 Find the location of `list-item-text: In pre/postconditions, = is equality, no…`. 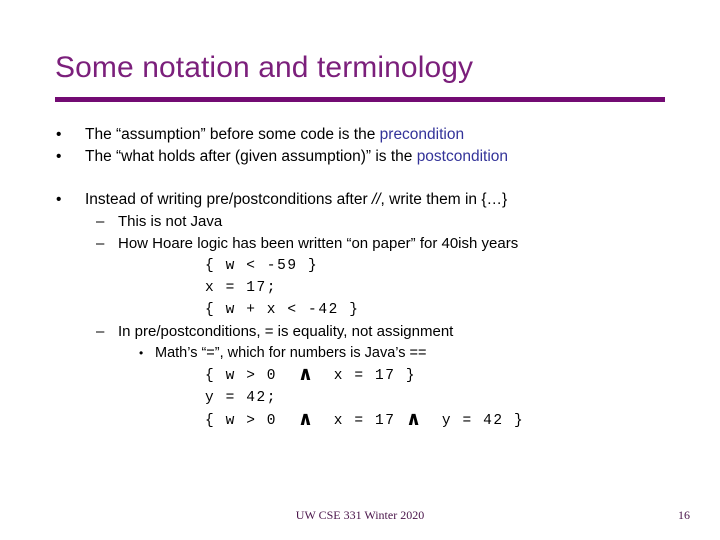

list-item-text: In pre/postconditions, = is equality, no… is located at coordinates (286, 331).